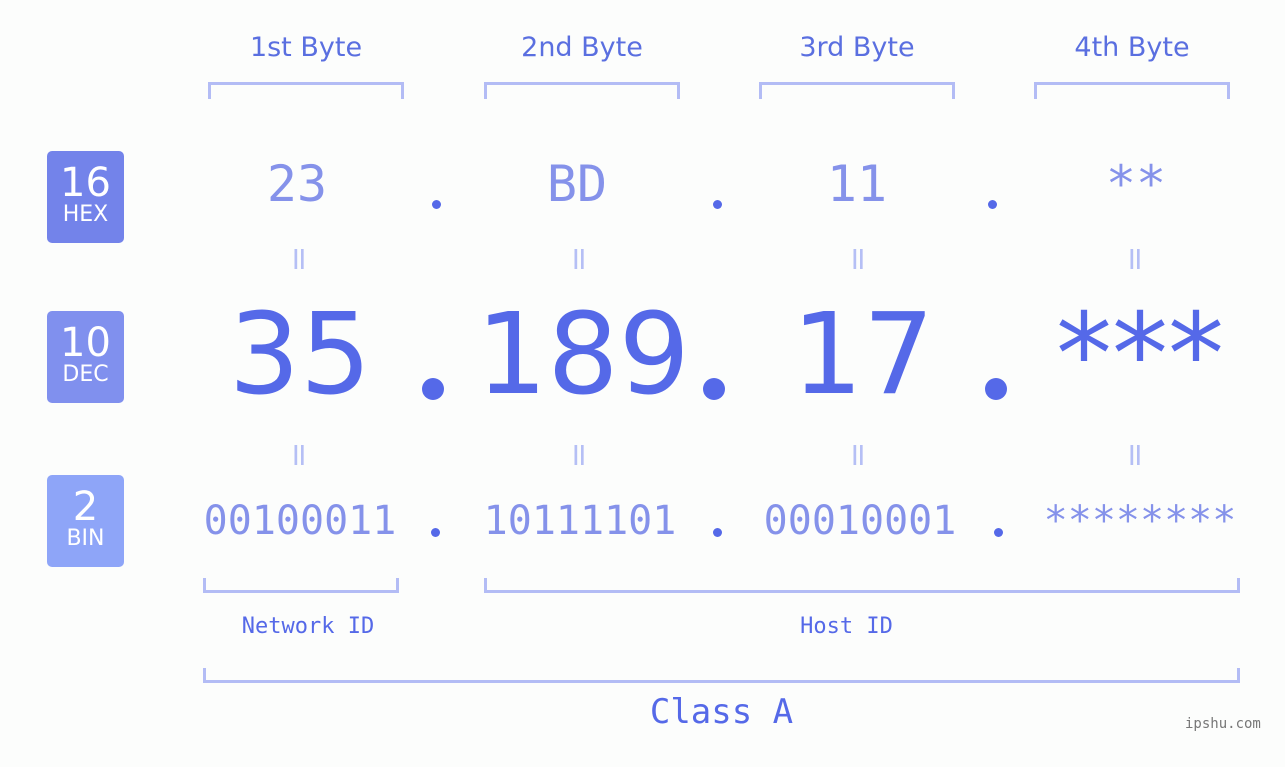  I want to click on dec-badge-base: 10, so click(85, 343).